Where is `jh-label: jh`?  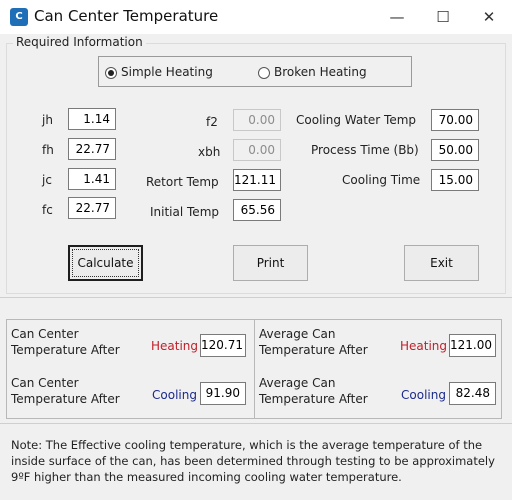 jh-label: jh is located at coordinates (47, 120).